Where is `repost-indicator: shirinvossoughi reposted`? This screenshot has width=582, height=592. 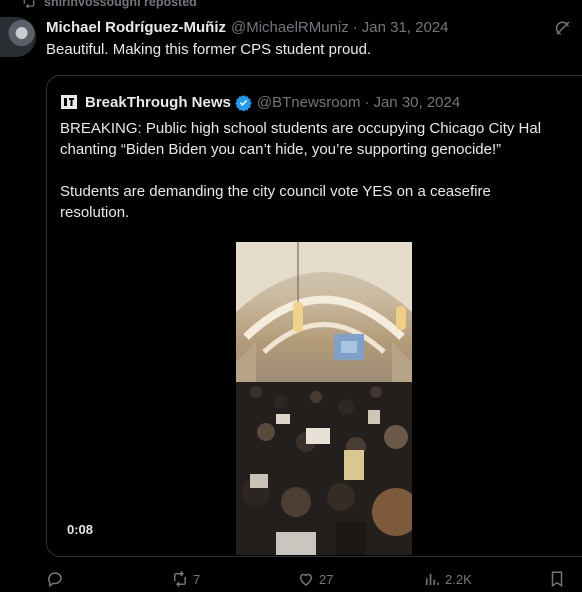
repost-indicator: shirinvossoughi reposted is located at coordinates (109, 4).